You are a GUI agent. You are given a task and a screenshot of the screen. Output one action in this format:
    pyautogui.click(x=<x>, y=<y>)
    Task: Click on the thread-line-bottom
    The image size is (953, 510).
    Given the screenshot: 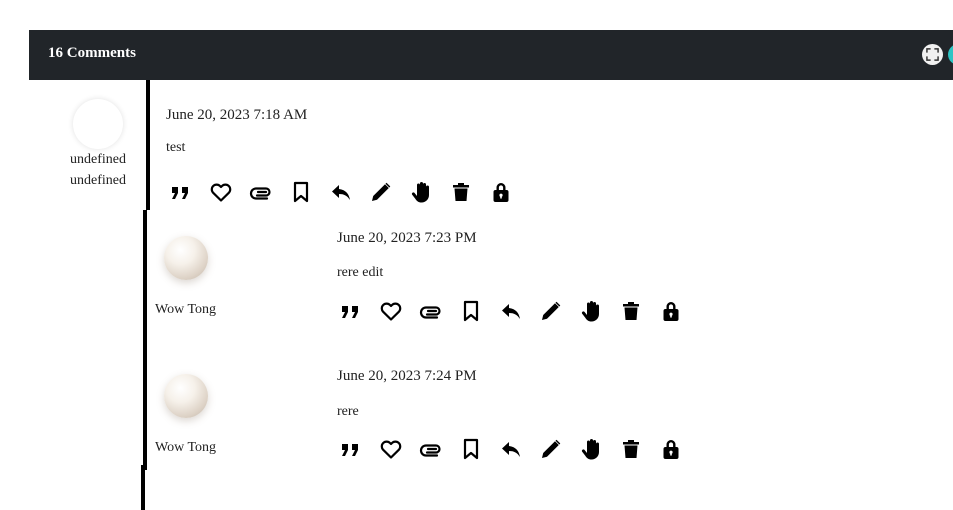 What is the action you would take?
    pyautogui.click(x=143, y=487)
    